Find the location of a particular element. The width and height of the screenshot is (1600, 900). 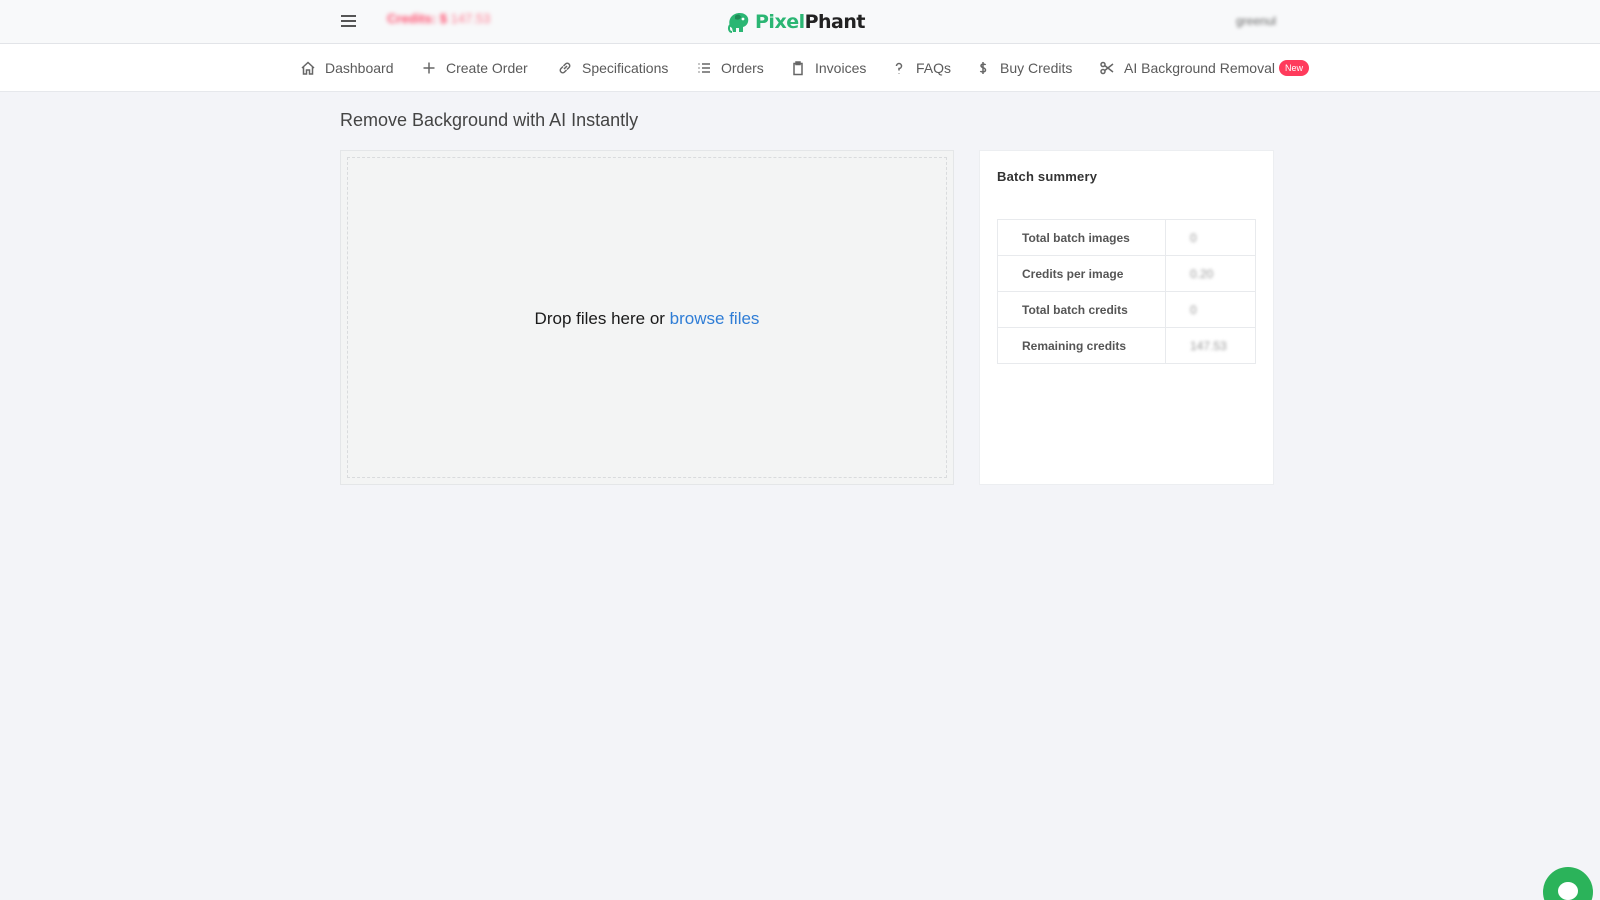

chat-bubble-icon is located at coordinates (1568, 891).